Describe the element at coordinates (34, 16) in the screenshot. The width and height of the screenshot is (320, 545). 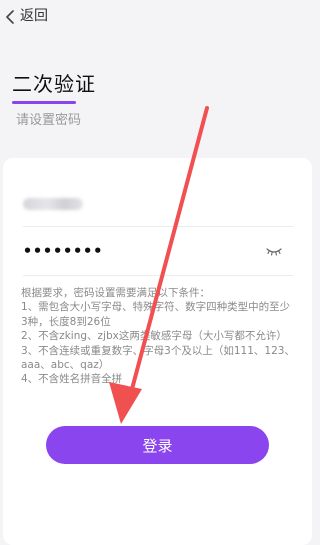
I see `back-label: 返回` at that location.